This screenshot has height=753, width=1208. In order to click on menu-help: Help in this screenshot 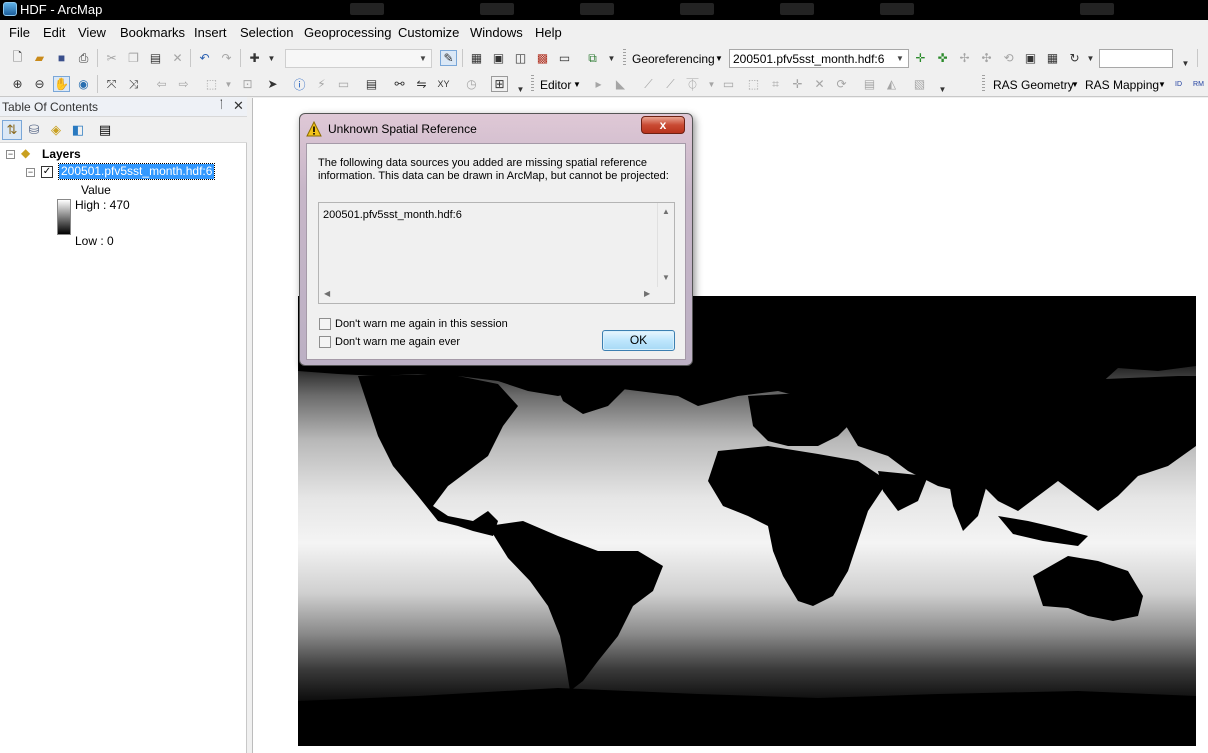, I will do `click(548, 32)`.